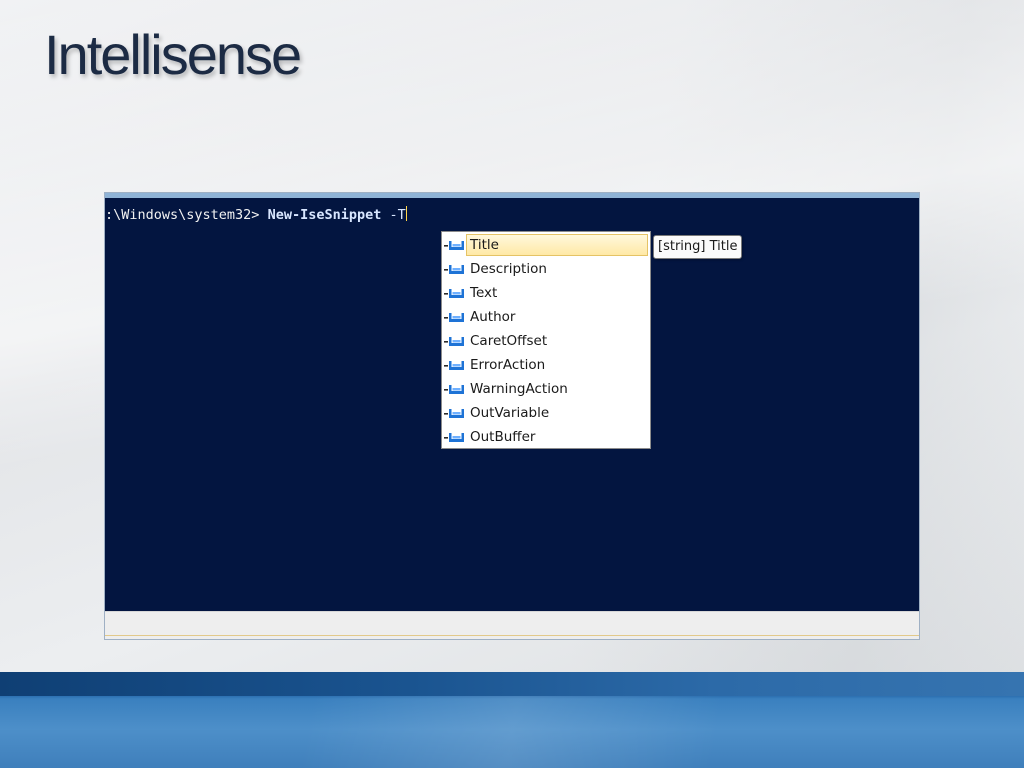  I want to click on completion-item: OutBuffer, so click(546, 437).